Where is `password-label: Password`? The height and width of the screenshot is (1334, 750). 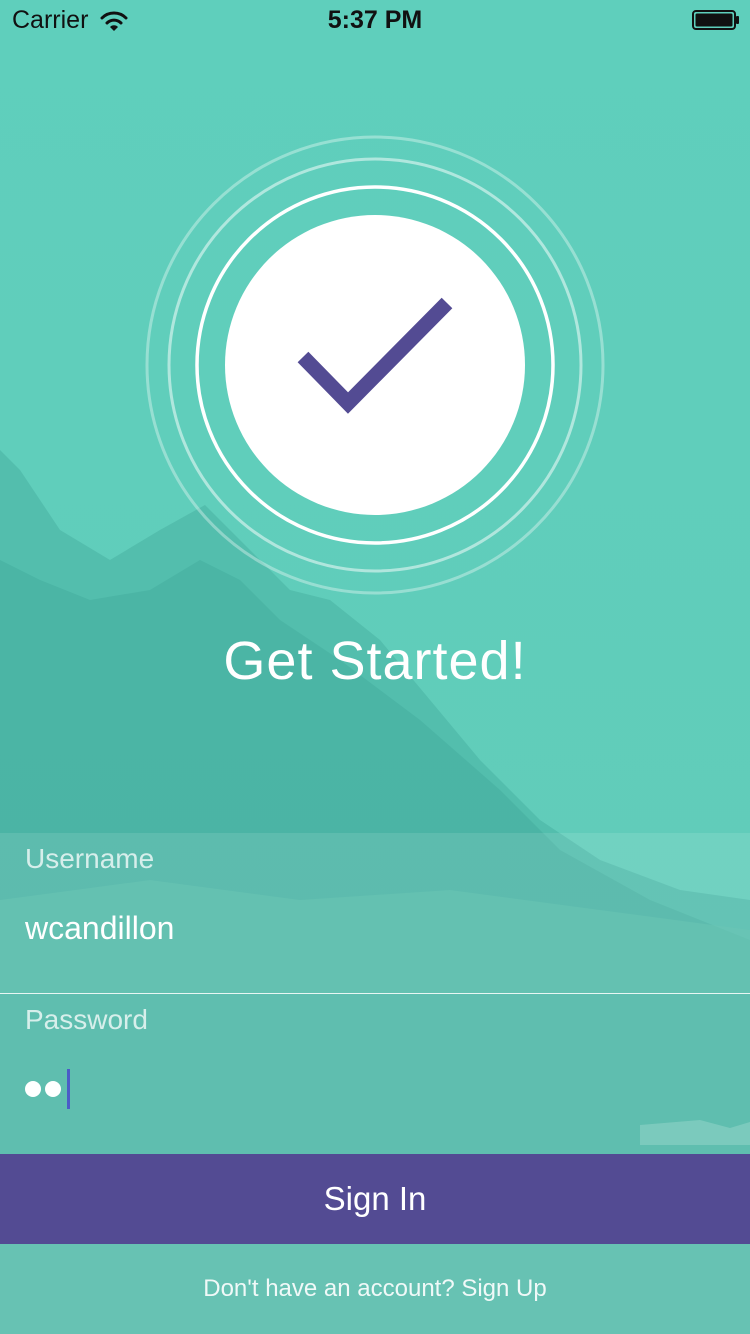 password-label: Password is located at coordinates (86, 1019).